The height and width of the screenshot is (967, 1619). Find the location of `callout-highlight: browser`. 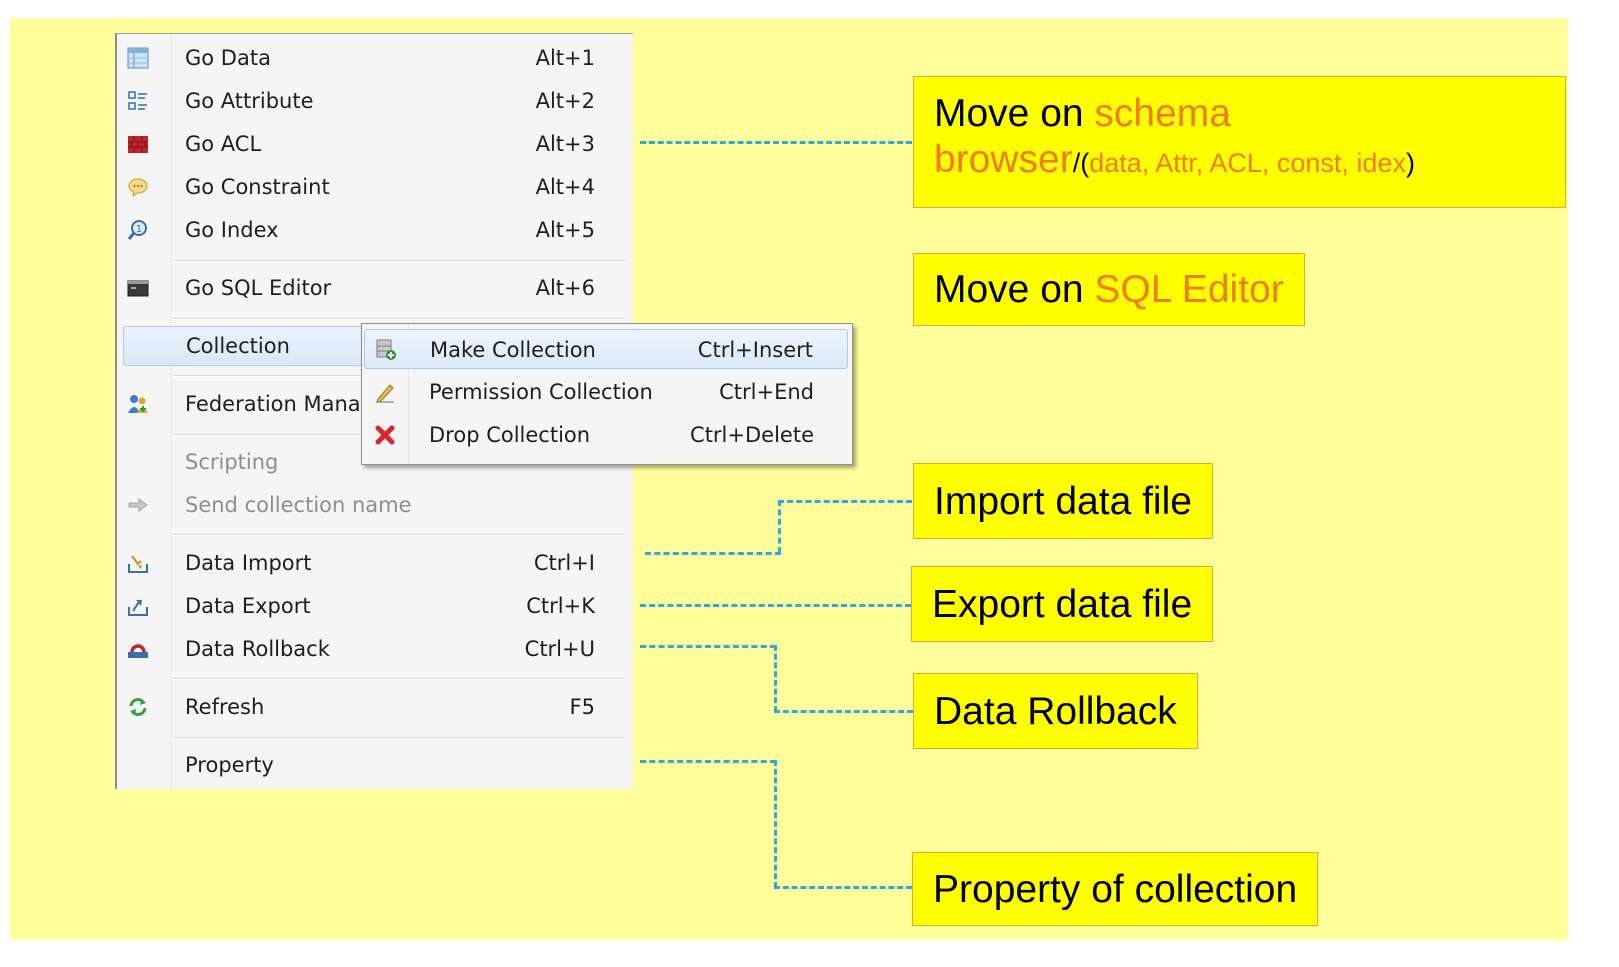

callout-highlight: browser is located at coordinates (1003, 159).